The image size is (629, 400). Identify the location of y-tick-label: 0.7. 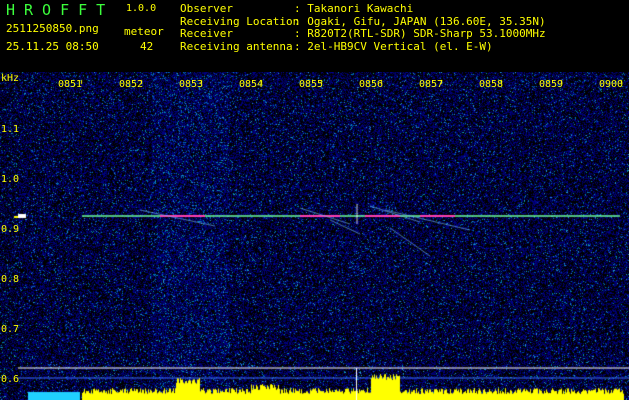
(10, 329).